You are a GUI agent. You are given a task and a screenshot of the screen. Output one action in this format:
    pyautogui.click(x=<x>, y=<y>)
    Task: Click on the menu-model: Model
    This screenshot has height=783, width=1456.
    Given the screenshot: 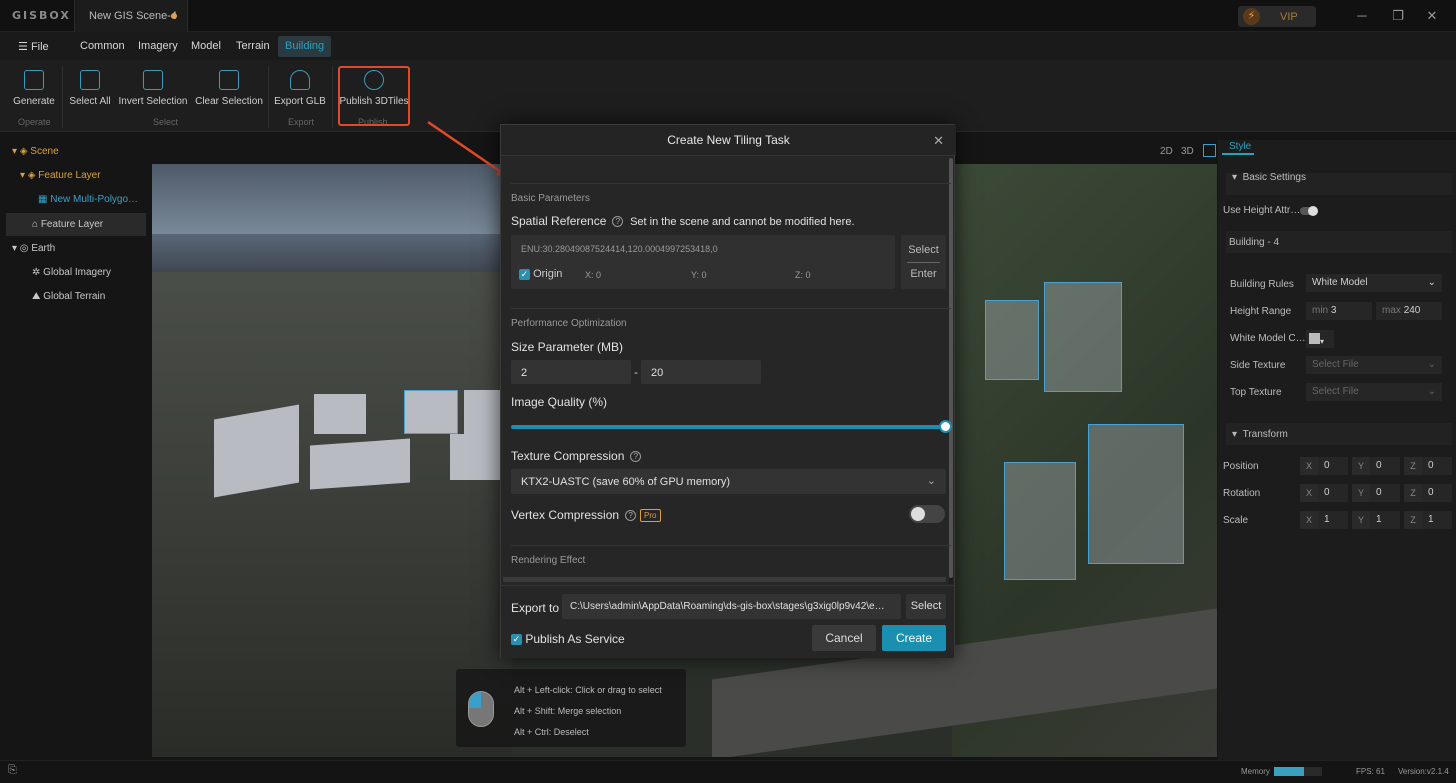 What is the action you would take?
    pyautogui.click(x=206, y=46)
    